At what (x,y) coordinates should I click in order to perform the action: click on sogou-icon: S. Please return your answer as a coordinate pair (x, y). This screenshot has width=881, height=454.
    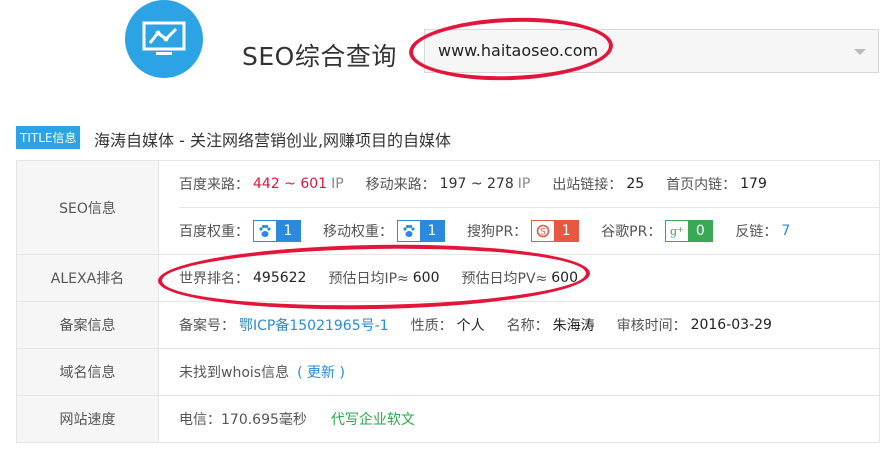
    Looking at the image, I should click on (543, 231).